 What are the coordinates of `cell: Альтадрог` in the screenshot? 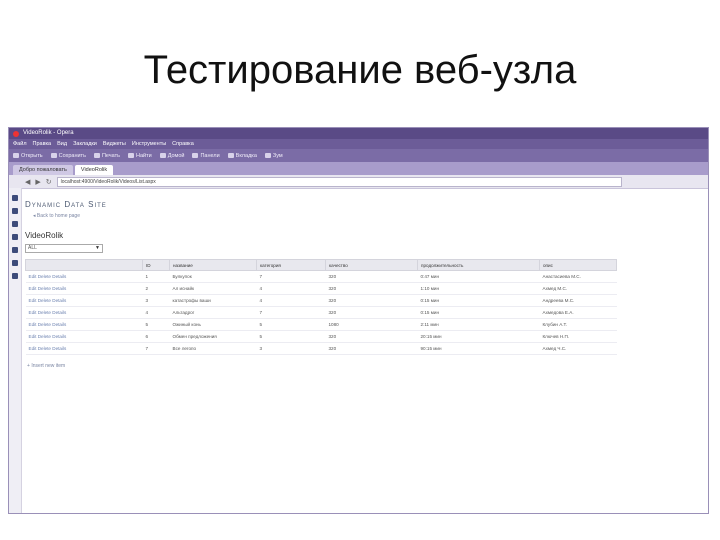 It's located at (213, 312).